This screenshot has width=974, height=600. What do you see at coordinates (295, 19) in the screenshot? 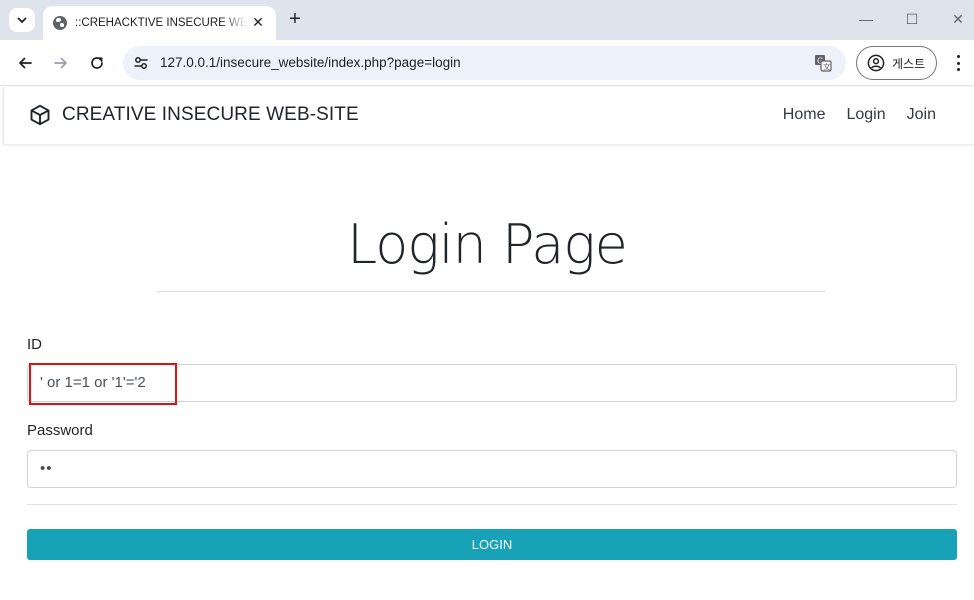
I see `new-tab-button: +` at bounding box center [295, 19].